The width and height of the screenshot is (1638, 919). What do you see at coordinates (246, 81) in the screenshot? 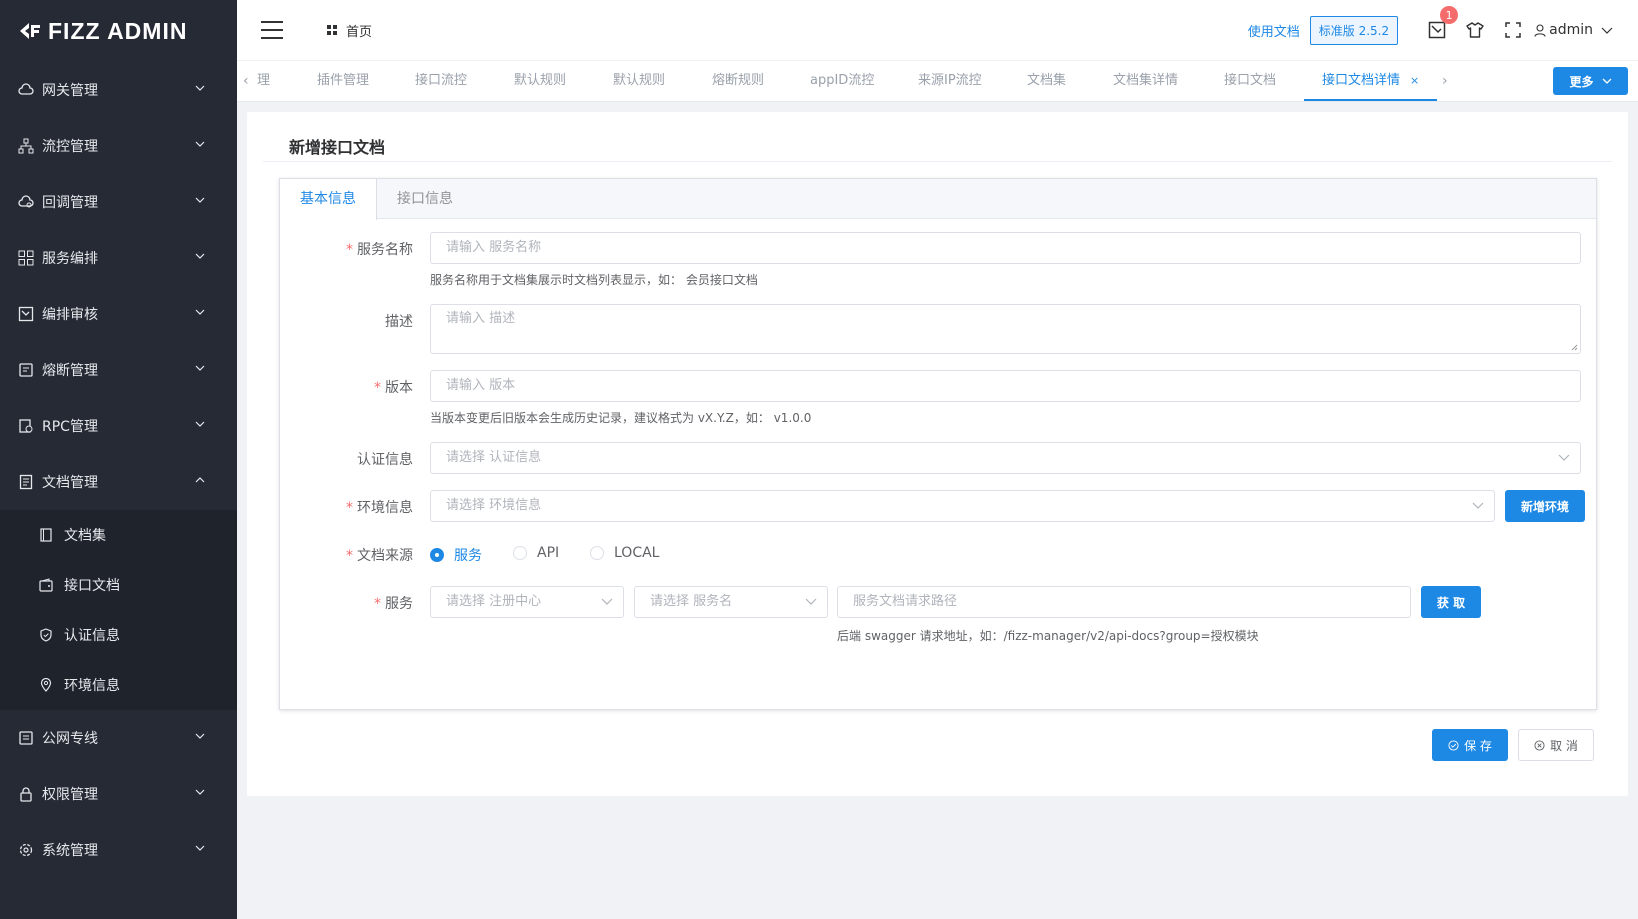
I see `tabs-scroll-left-icon: ‹` at bounding box center [246, 81].